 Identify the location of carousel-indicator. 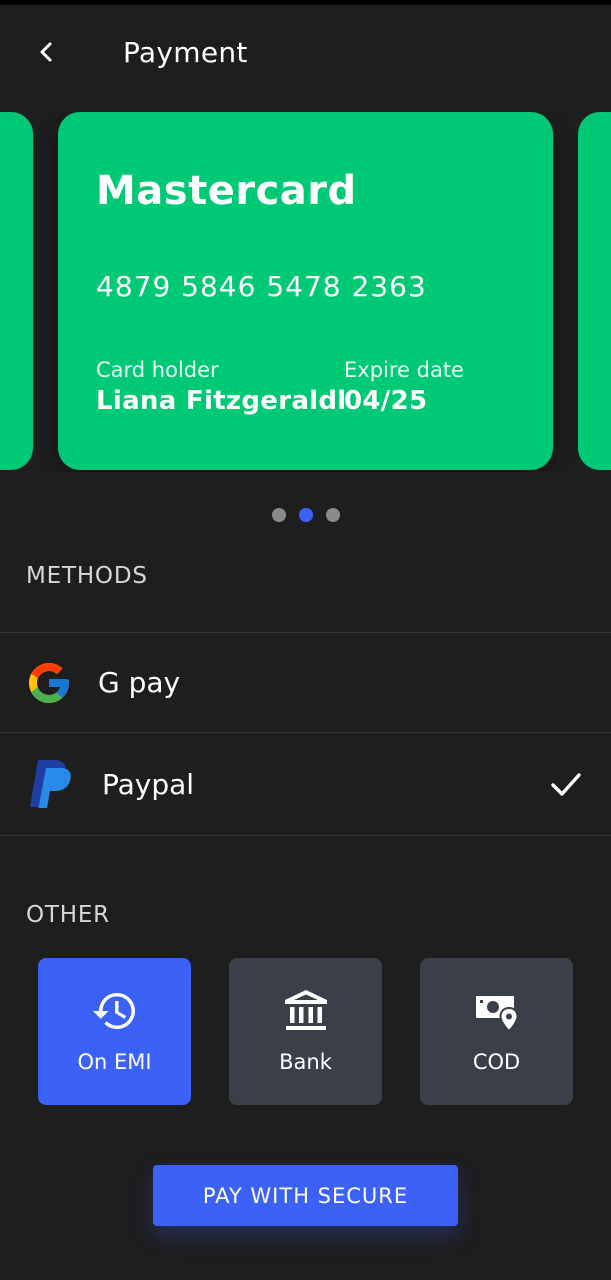
(305, 515).